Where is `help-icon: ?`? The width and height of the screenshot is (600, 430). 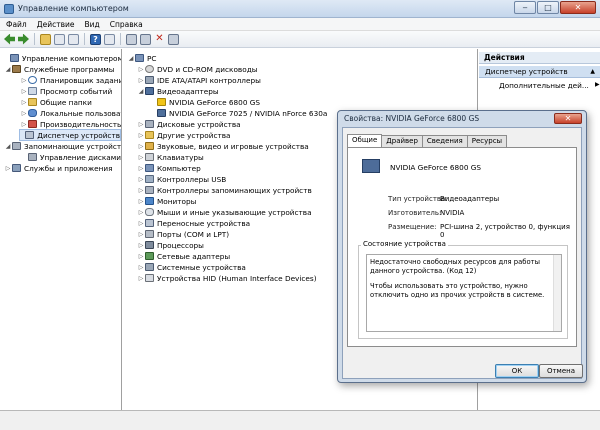 help-icon: ? is located at coordinates (95, 39).